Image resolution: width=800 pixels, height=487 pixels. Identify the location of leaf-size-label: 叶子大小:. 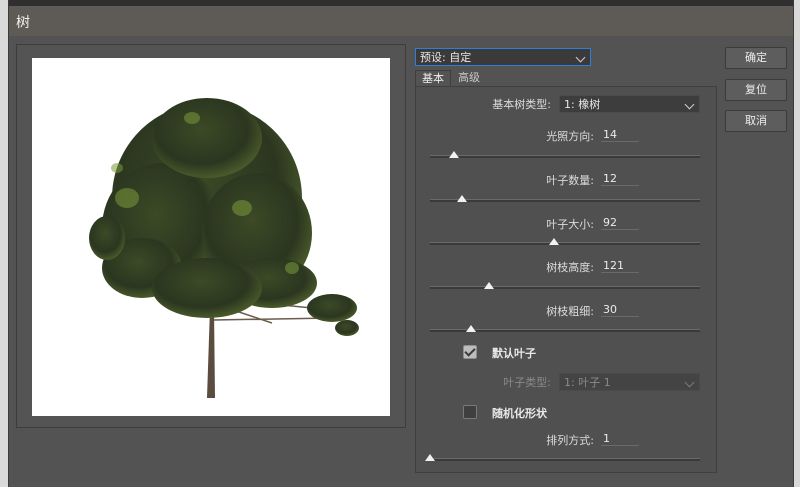
(570, 224).